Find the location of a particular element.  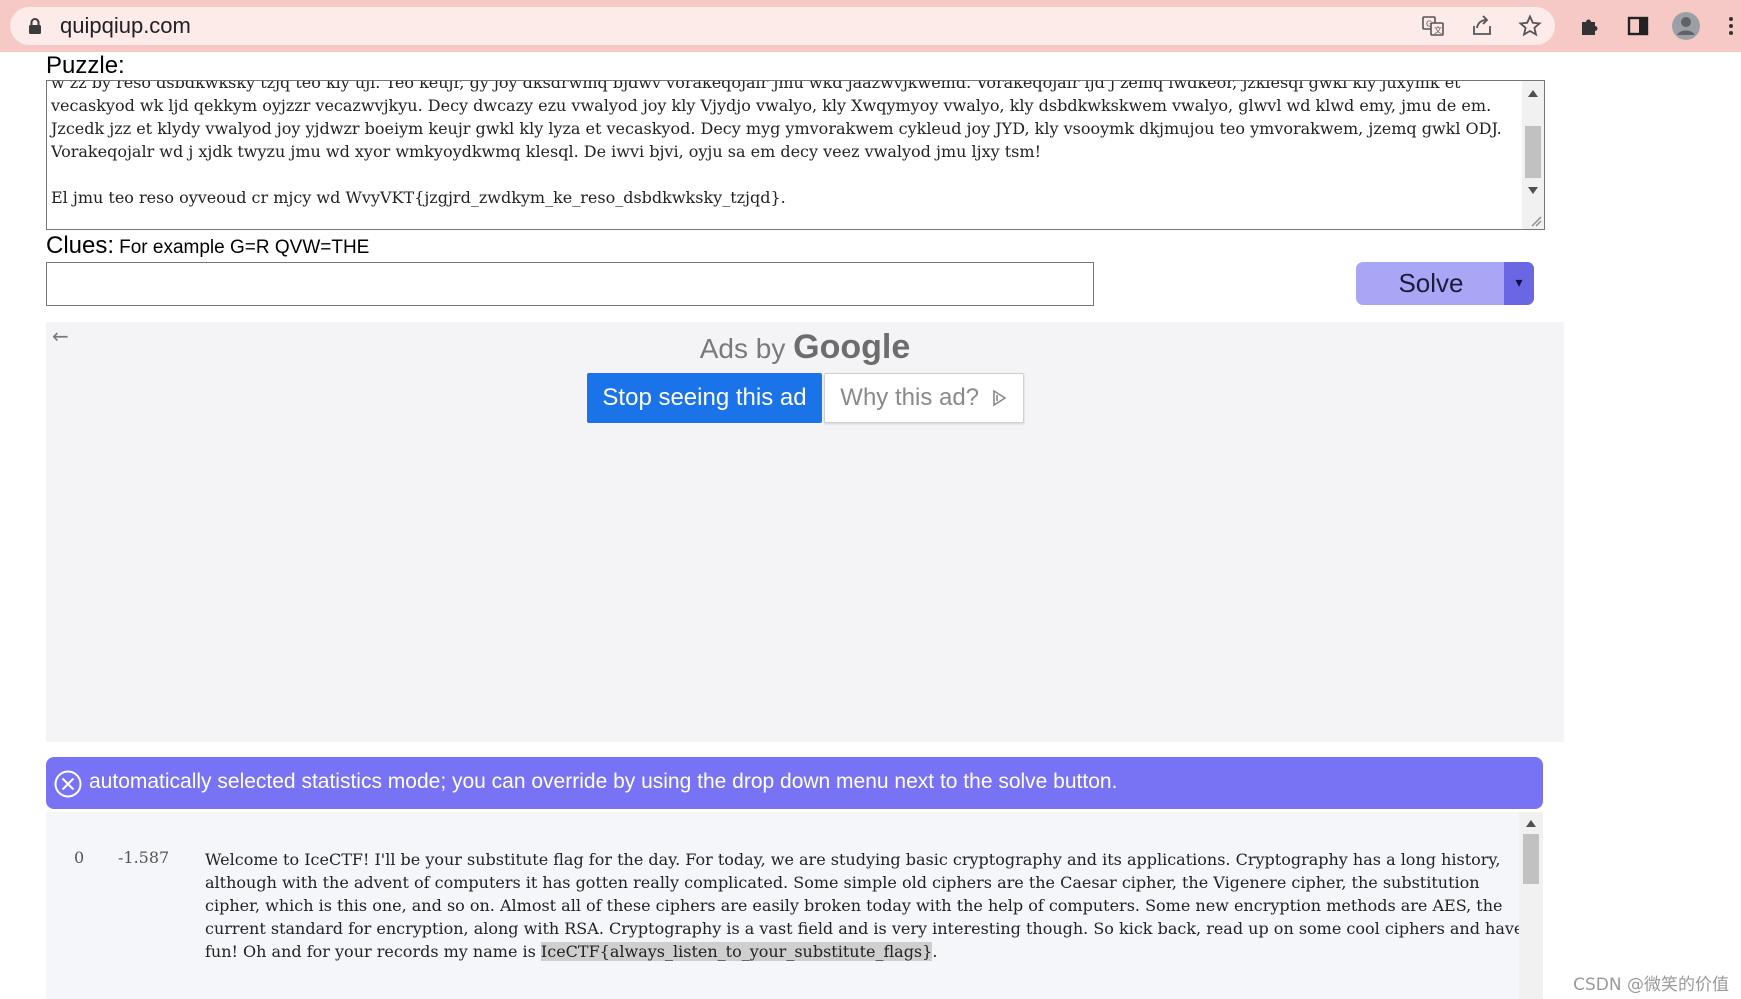

clues-row: Clues: For example G=R QVW=THE is located at coordinates (207, 246).